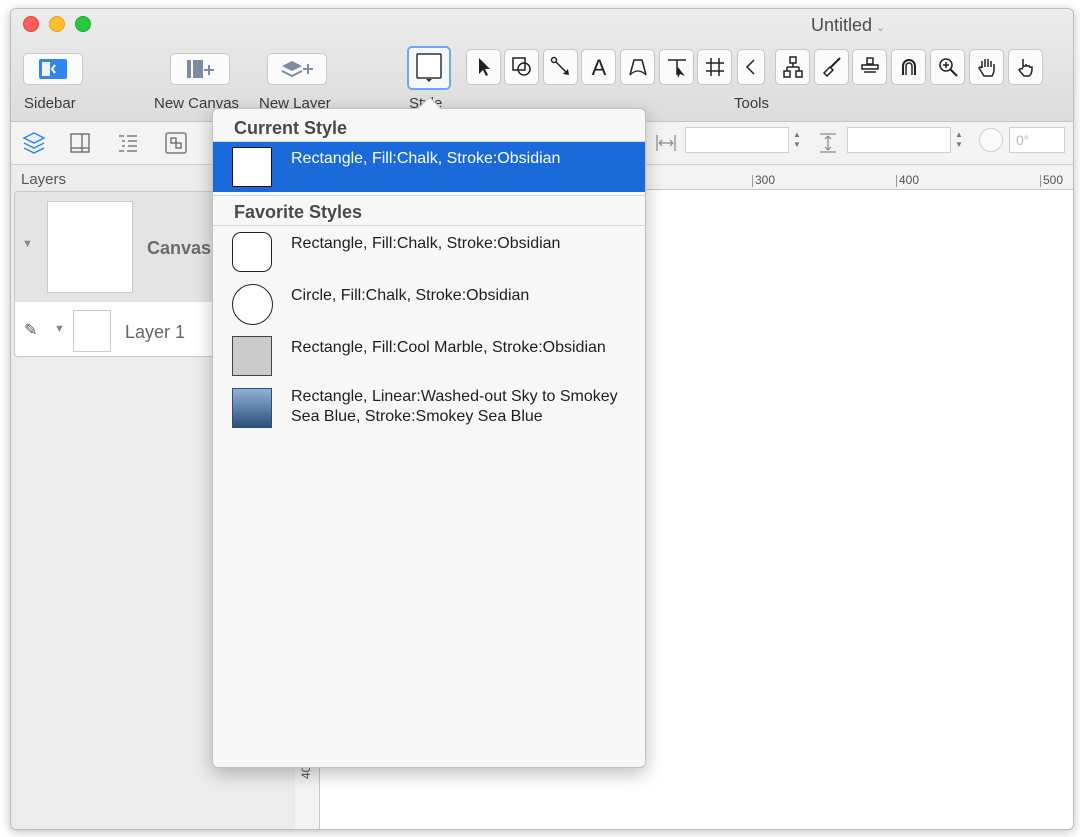 Image resolution: width=1080 pixels, height=837 pixels. I want to click on rotation-field: 0°, so click(1037, 140).